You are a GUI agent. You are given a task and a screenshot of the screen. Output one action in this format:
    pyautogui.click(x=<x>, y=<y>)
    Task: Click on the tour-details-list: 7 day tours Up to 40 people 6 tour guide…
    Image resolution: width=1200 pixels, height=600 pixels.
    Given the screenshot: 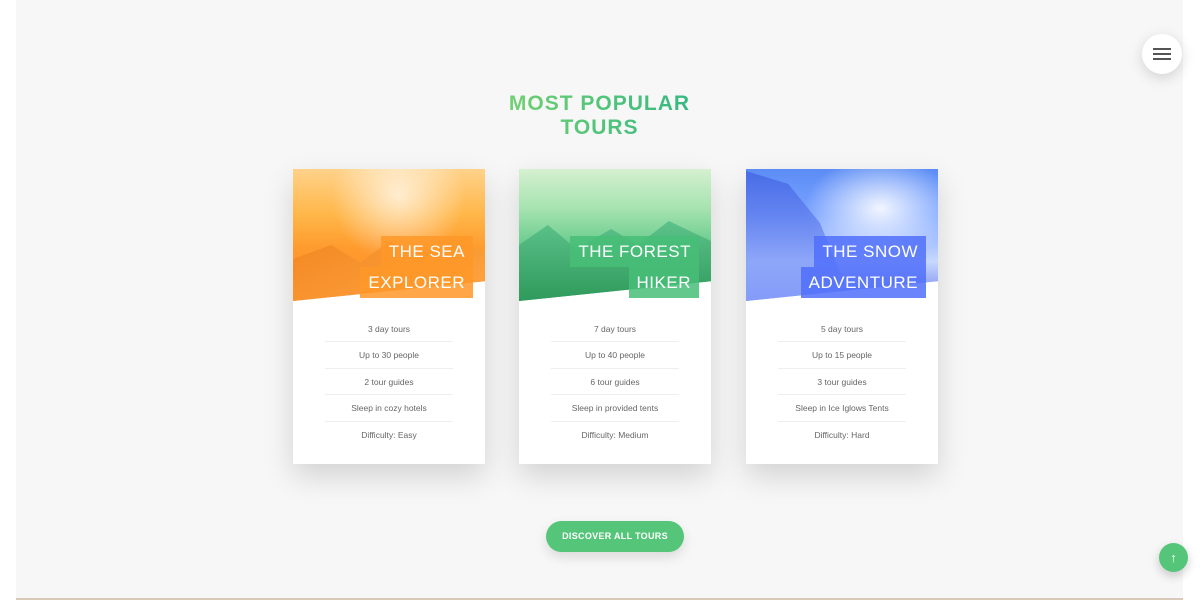 What is the action you would take?
    pyautogui.click(x=615, y=382)
    